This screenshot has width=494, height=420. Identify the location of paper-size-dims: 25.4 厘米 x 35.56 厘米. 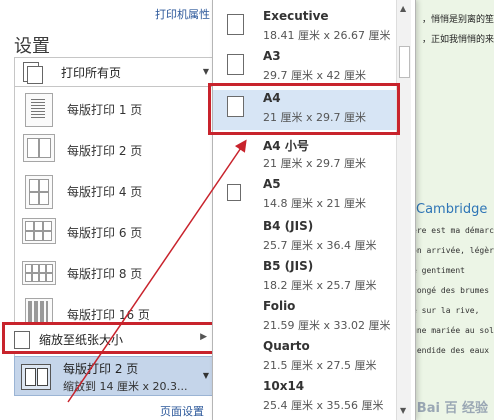
(323, 405).